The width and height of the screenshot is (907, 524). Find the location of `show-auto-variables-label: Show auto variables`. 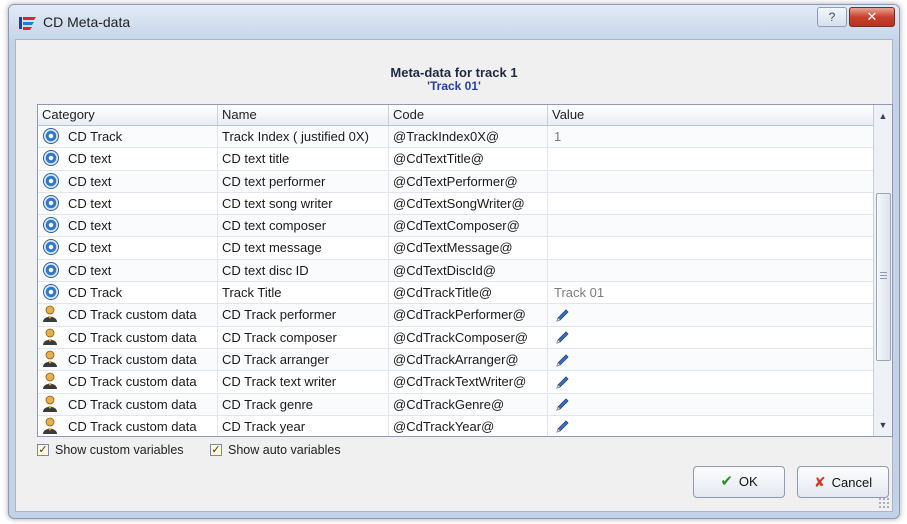

show-auto-variables-label: Show auto variables is located at coordinates (284, 450).